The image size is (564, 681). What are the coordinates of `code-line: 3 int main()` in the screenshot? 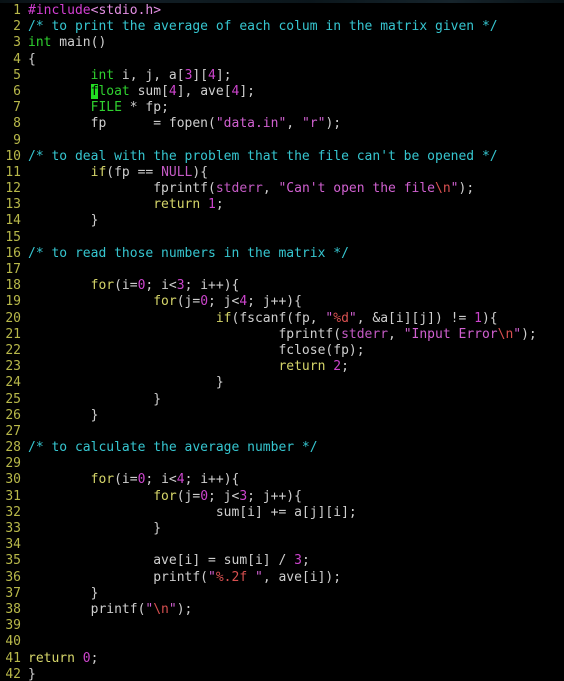 It's located at (282, 43).